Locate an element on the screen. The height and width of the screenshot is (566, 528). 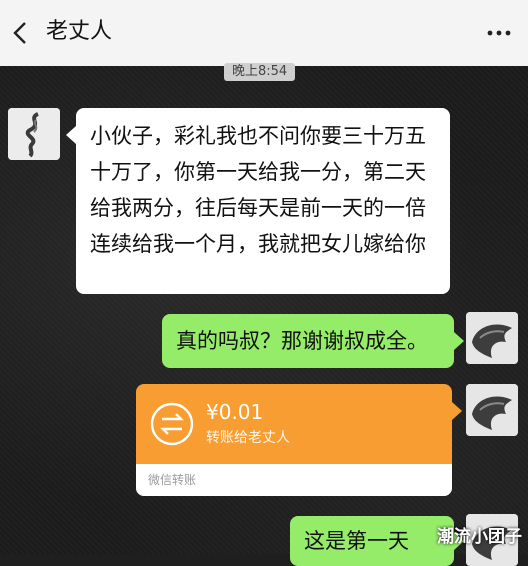
chevron-left-icon is located at coordinates (21, 33).